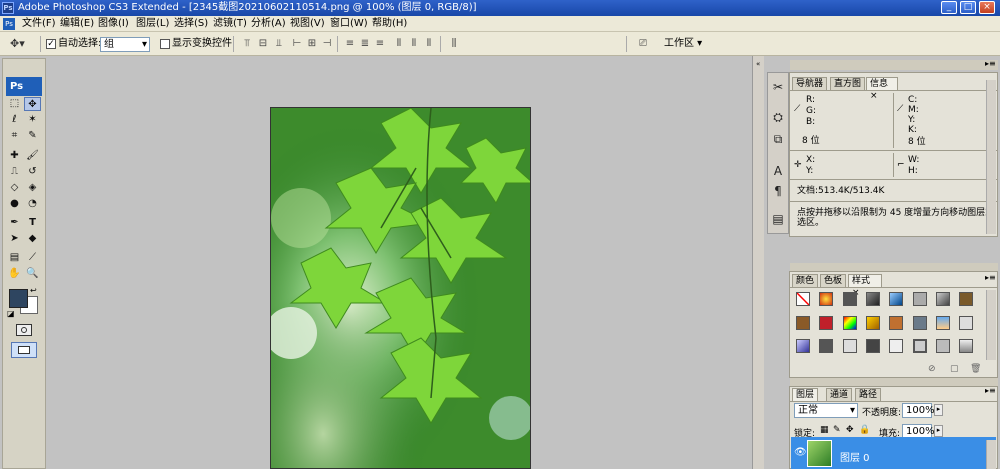  Describe the element at coordinates (152, 24) in the screenshot. I see `menu-layer: 图层(L)` at that location.